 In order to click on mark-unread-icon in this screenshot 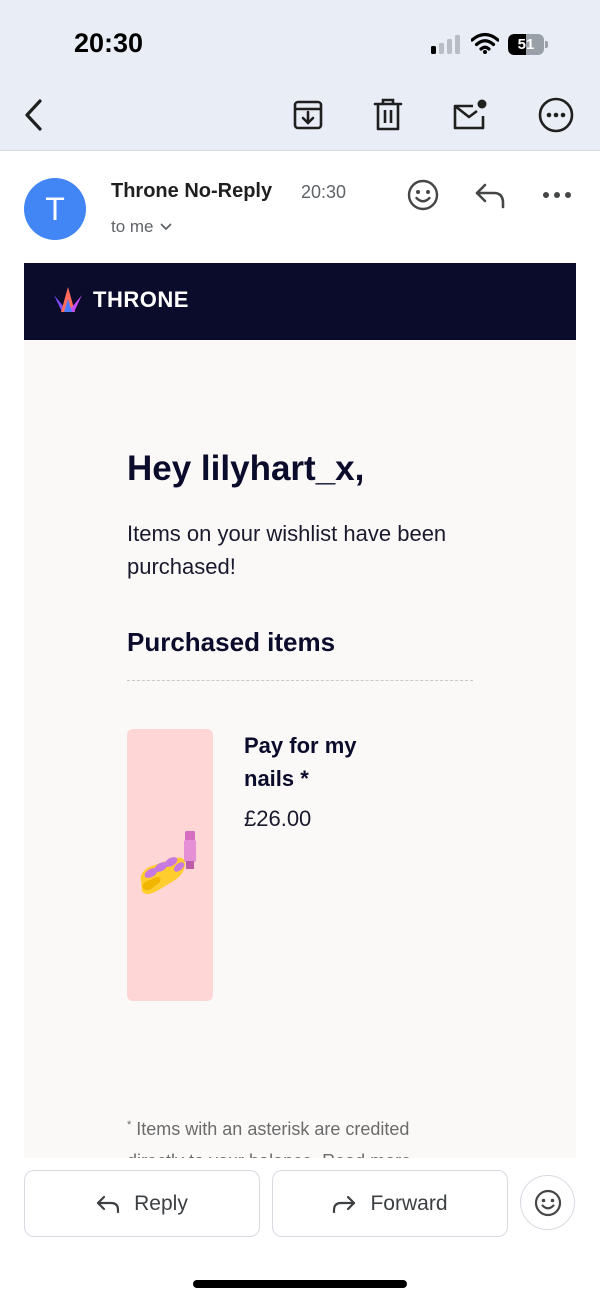, I will do `click(470, 114)`.